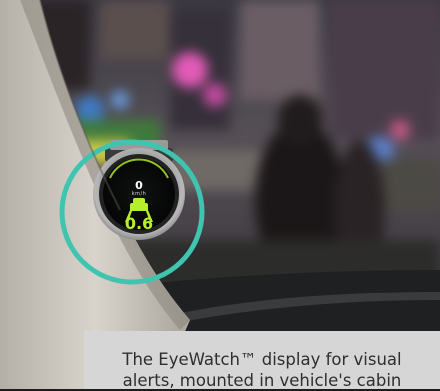 Image resolution: width=440 pixels, height=391 pixels. What do you see at coordinates (139, 223) in the screenshot?
I see `distance-readout: 0.6` at bounding box center [139, 223].